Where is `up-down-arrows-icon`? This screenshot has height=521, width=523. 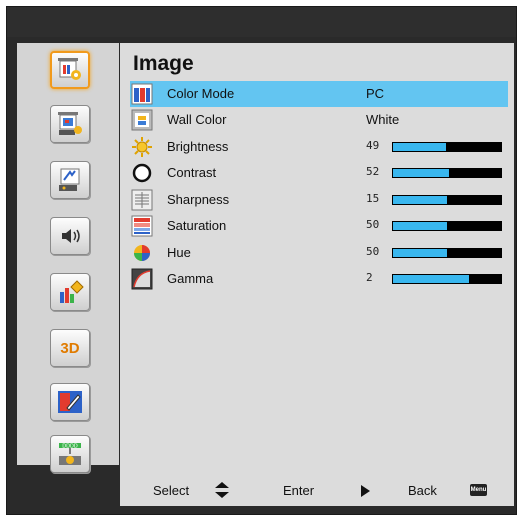
up-down-arrows-icon is located at coordinates (222, 490).